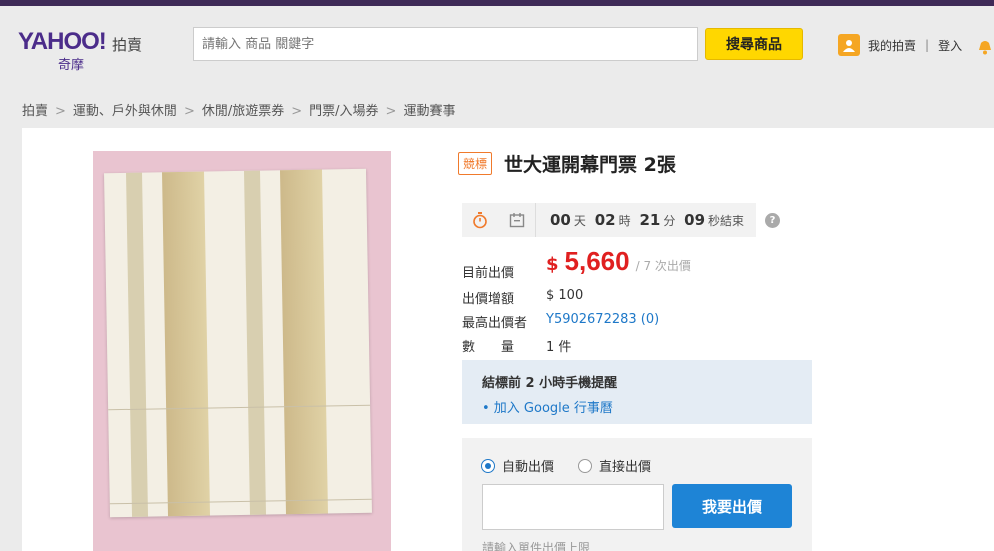  I want to click on top-bidder-label: 最高出價者, so click(495, 323).